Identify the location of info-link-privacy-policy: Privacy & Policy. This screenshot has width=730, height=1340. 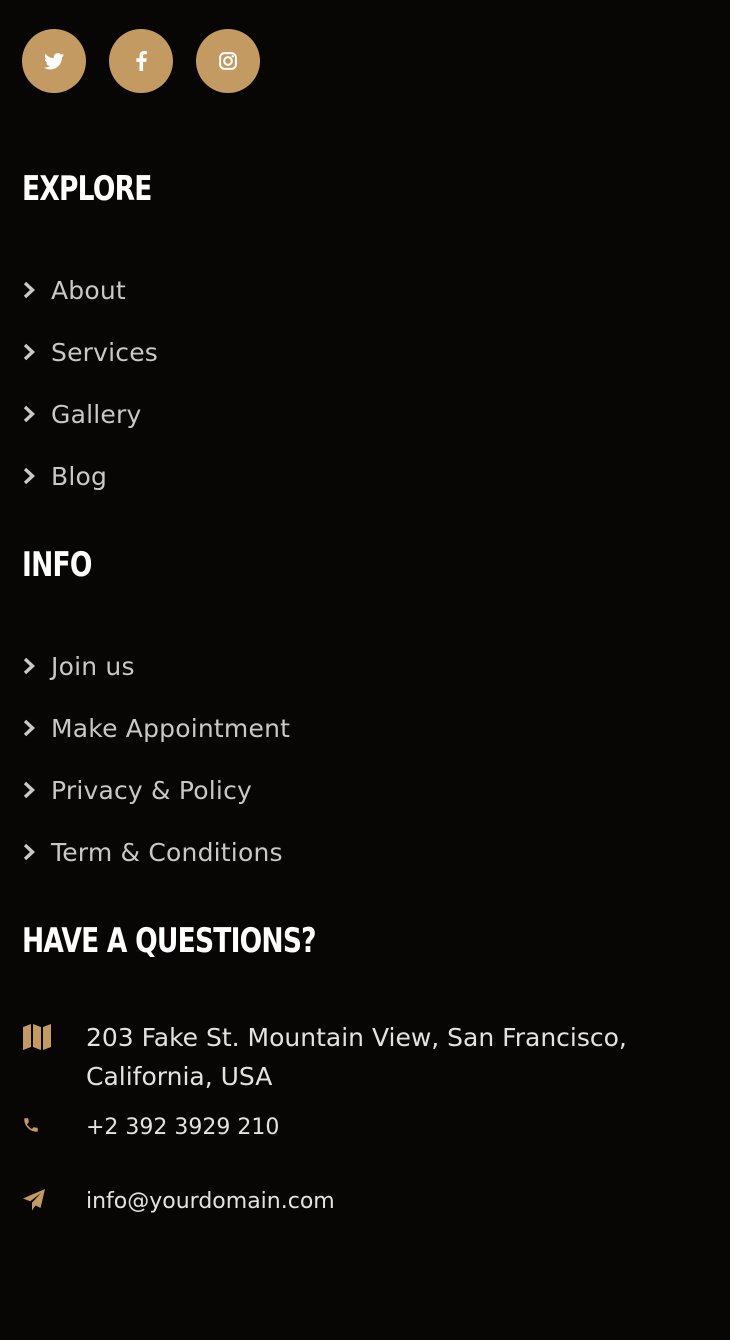
(137, 790).